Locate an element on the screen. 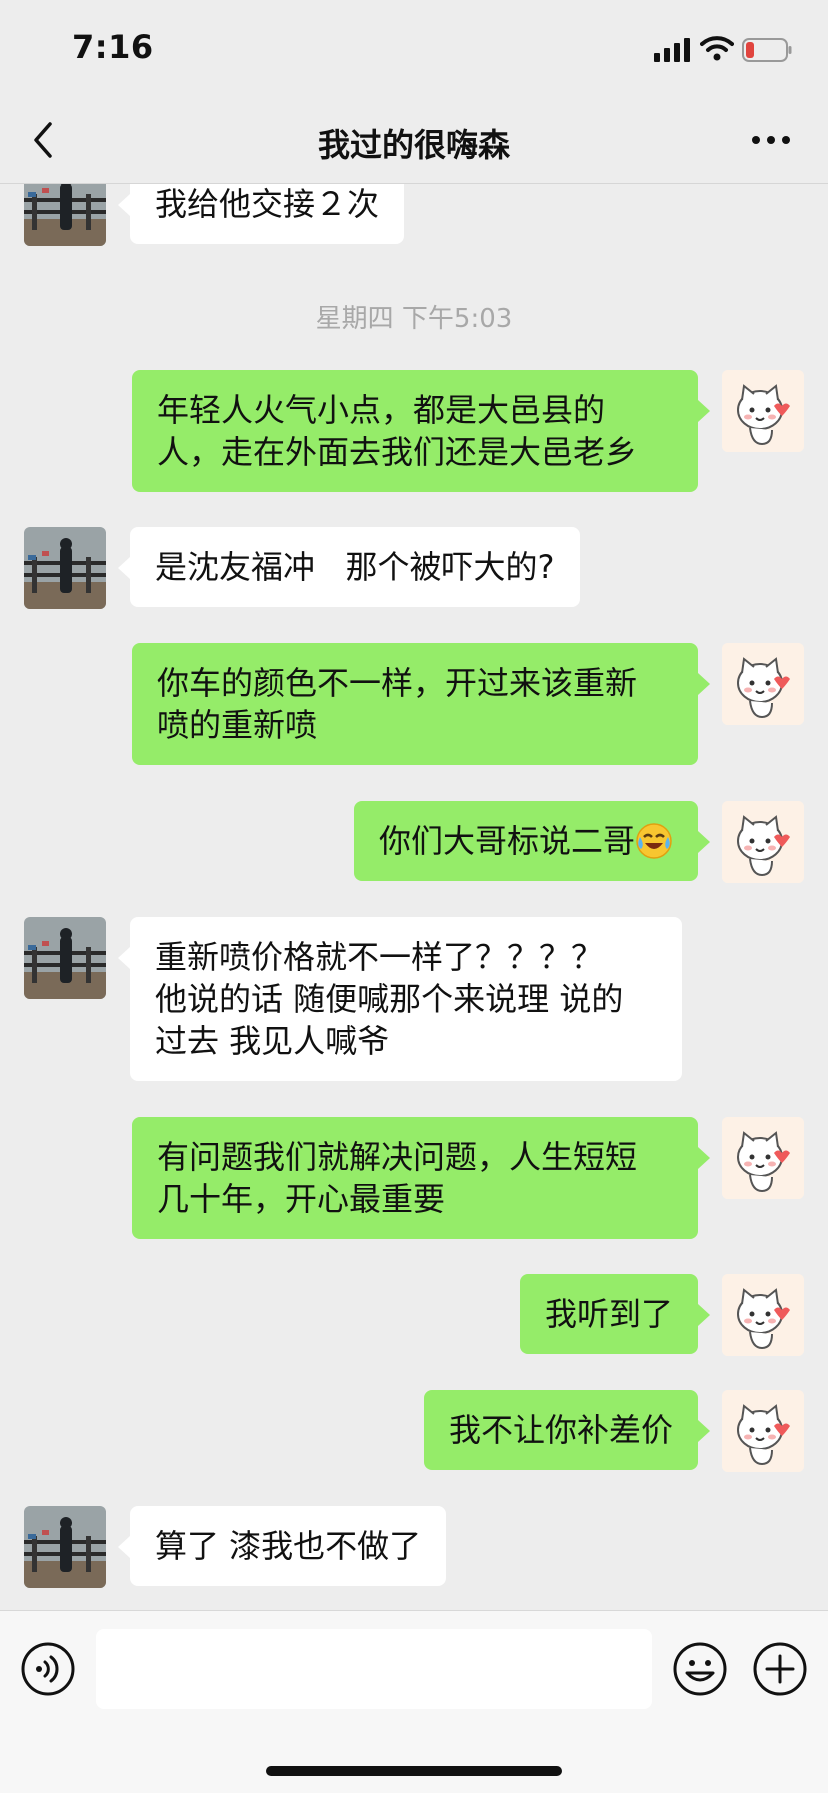  chat-title: 我过的很嗨森 is located at coordinates (413, 145).